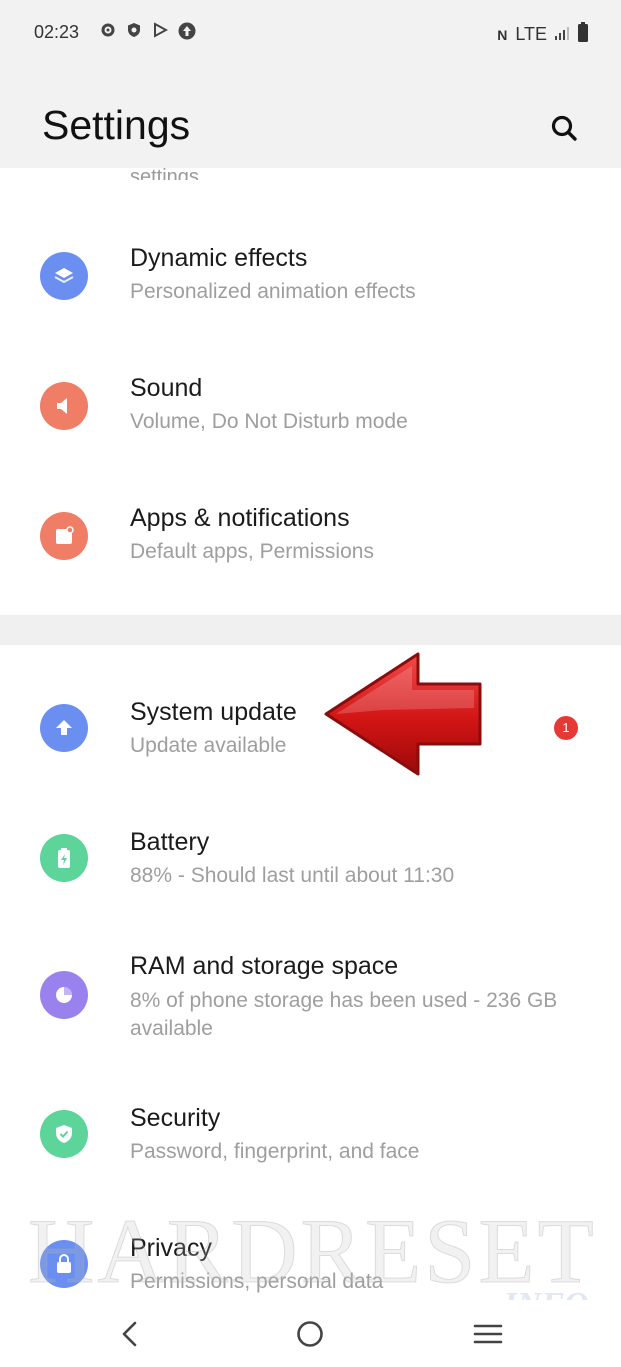 This screenshot has height=1367, width=621. What do you see at coordinates (310, 35) in the screenshot?
I see `status-bar: 02:23 N LTE` at bounding box center [310, 35].